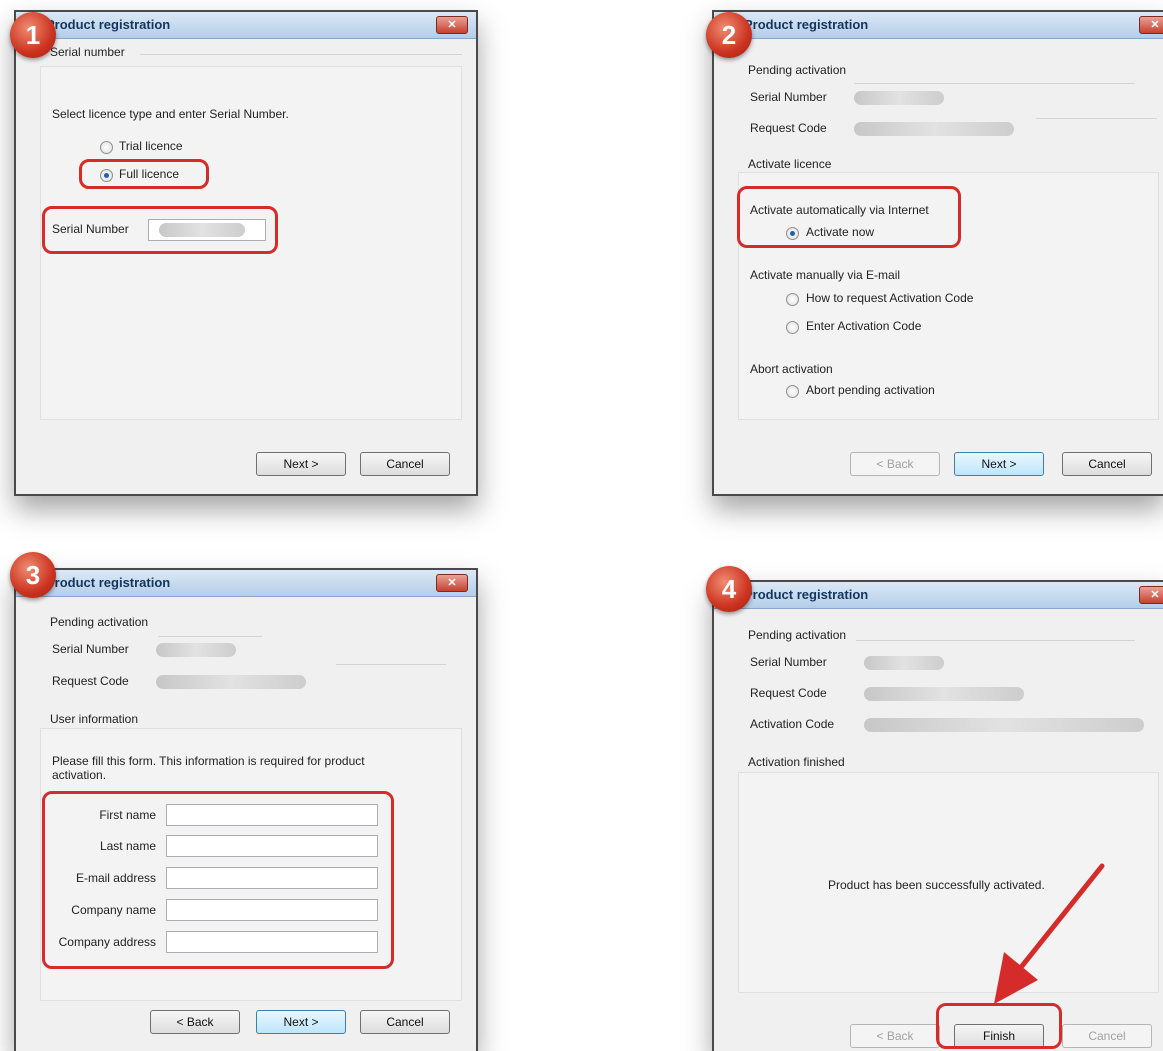 This screenshot has width=1163, height=1051. What do you see at coordinates (94, 719) in the screenshot?
I see `section-user-information: User information` at bounding box center [94, 719].